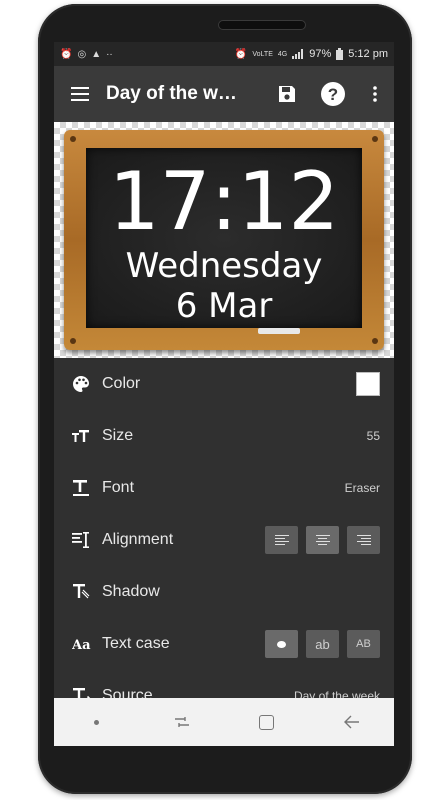  I want to click on color-swatch, so click(368, 384).